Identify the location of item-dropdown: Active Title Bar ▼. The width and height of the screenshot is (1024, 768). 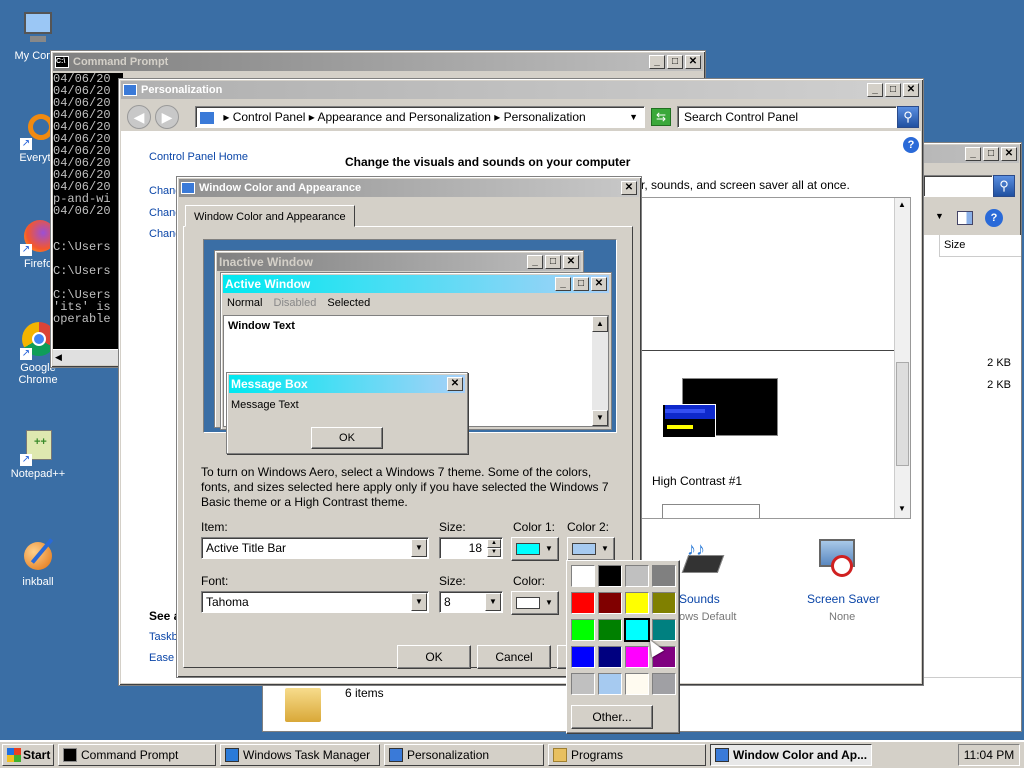
(315, 548).